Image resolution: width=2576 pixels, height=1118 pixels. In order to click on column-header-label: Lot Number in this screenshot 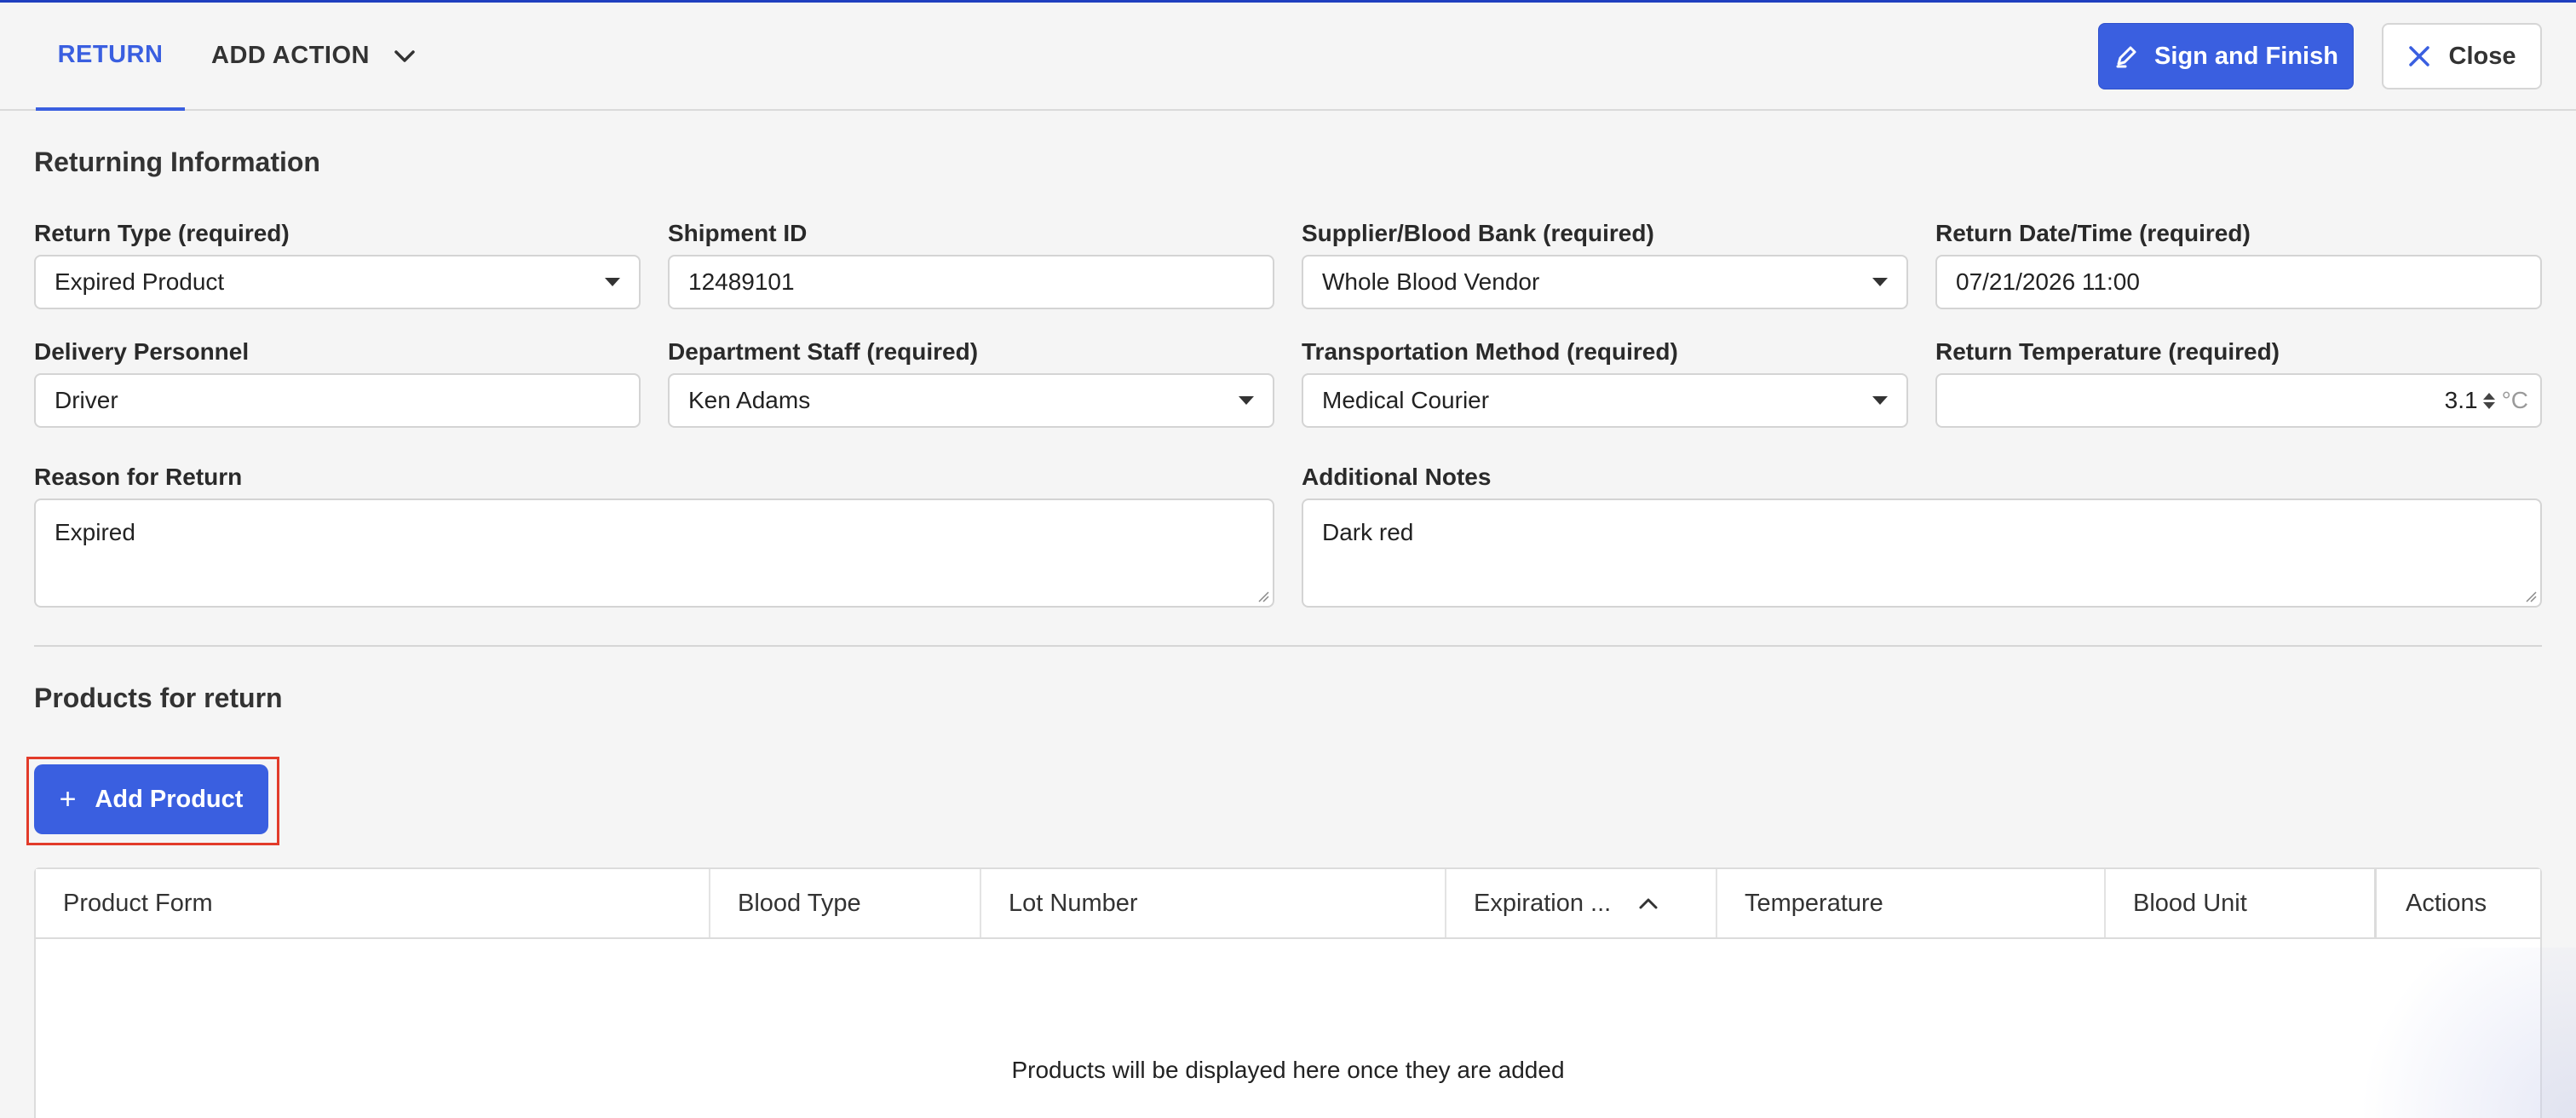, I will do `click(1074, 903)`.